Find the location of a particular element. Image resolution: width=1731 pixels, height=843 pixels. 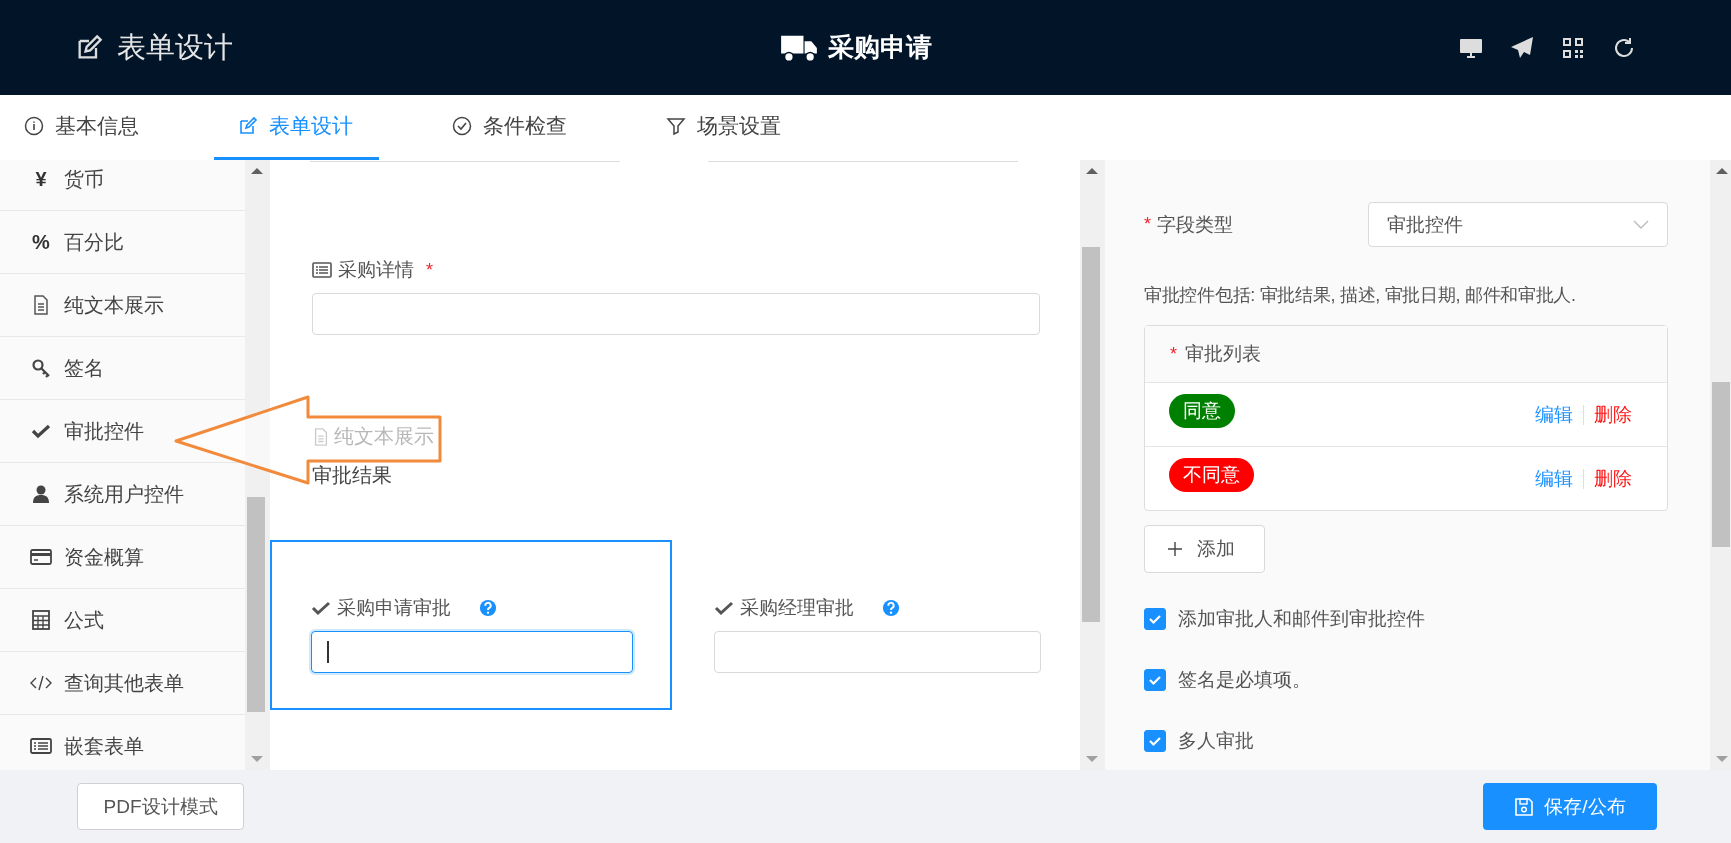

tab: 条件检查 is located at coordinates (510, 127).